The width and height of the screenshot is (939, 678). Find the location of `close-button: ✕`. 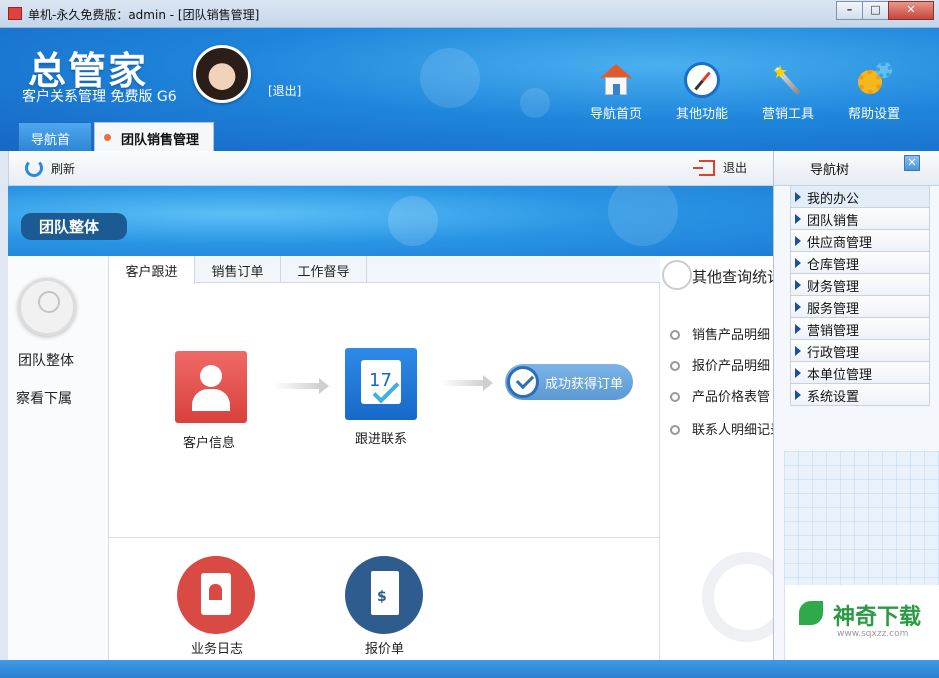

close-button: ✕ is located at coordinates (911, 10).